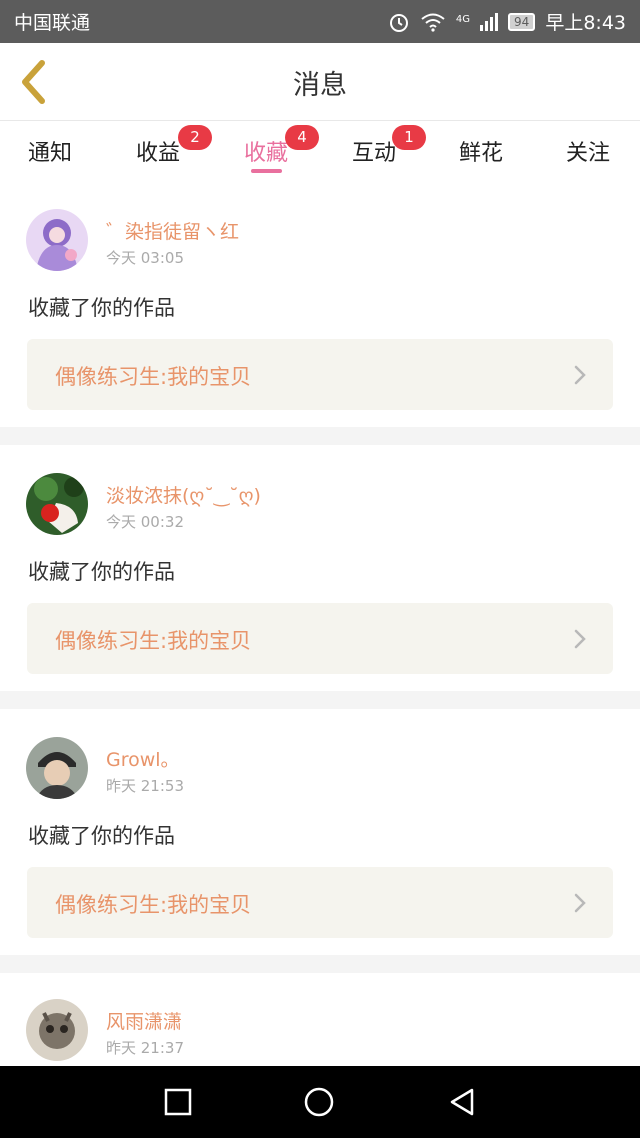 Image resolution: width=640 pixels, height=1138 pixels. I want to click on home-button, so click(319, 1102).